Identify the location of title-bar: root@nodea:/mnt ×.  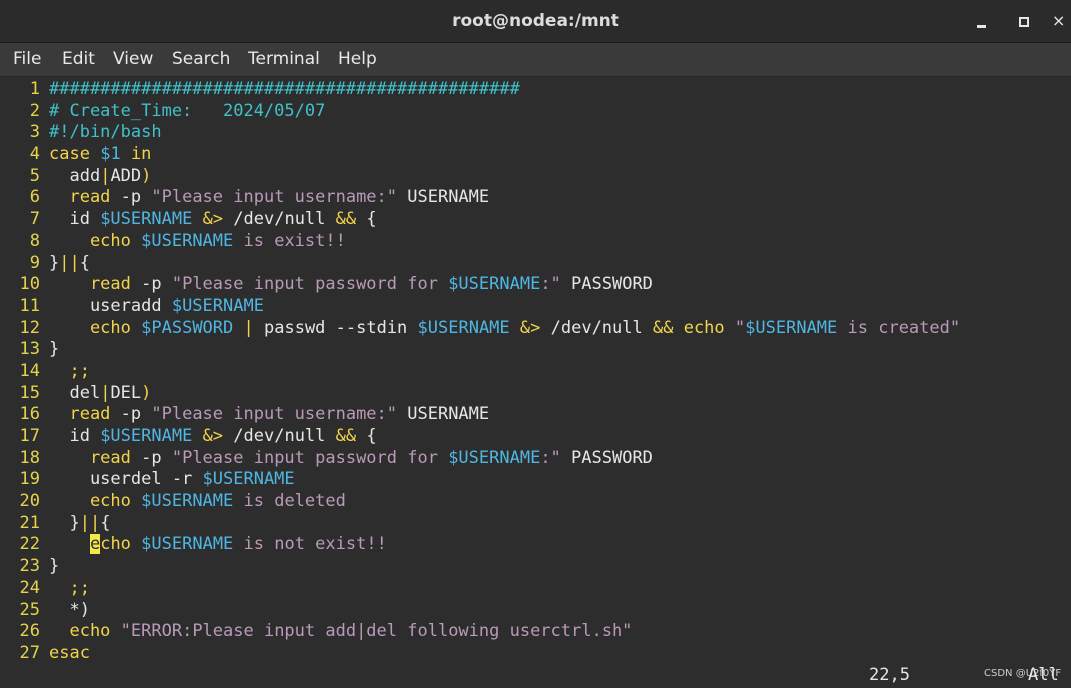
(535, 21).